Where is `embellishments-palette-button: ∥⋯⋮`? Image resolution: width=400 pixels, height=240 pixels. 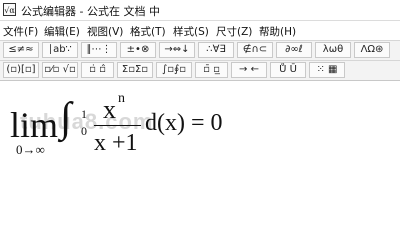
embellishments-palette-button: ∥⋯⋮ is located at coordinates (99, 50).